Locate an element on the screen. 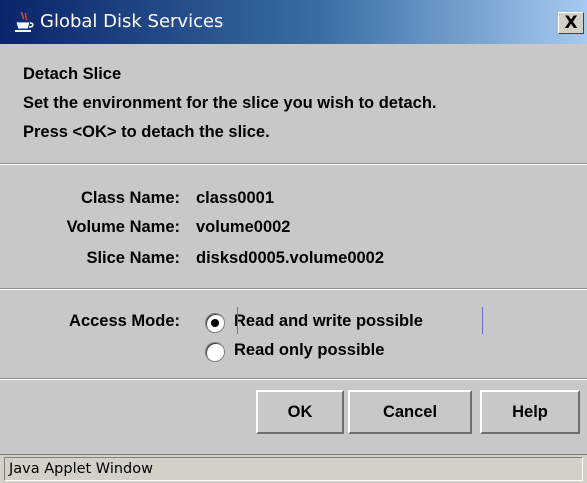 This screenshot has width=587, height=483. status-panel: Java Applet Window is located at coordinates (293, 469).